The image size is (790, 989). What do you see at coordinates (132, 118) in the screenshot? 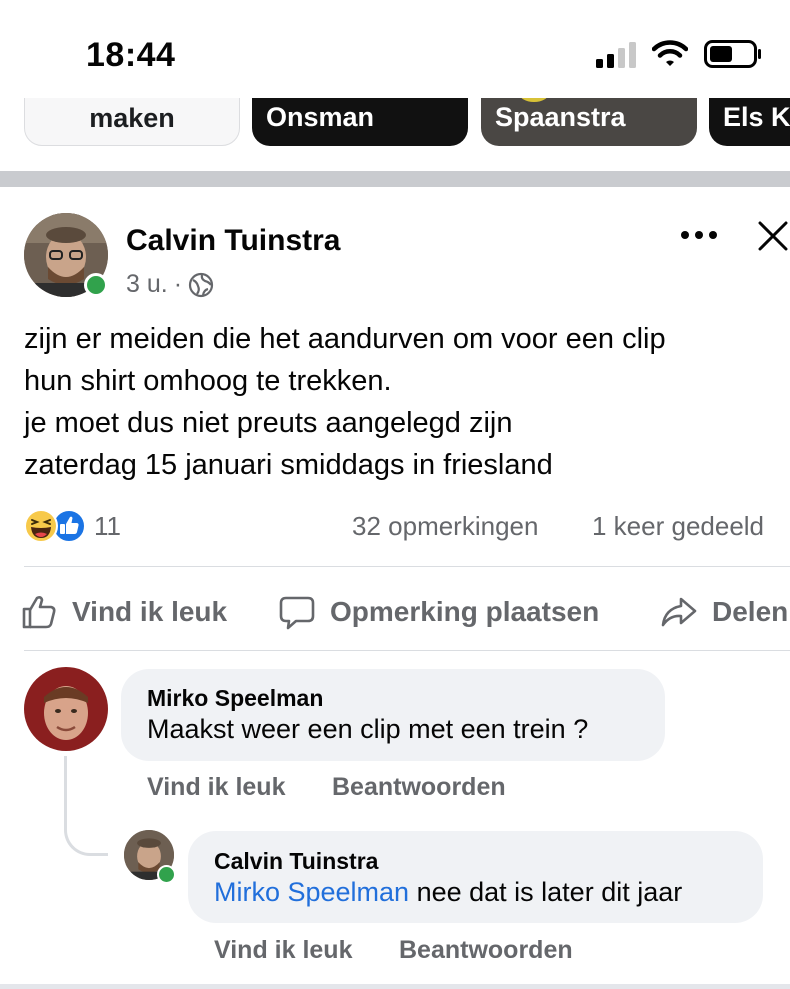
I see `story-label: maken` at bounding box center [132, 118].